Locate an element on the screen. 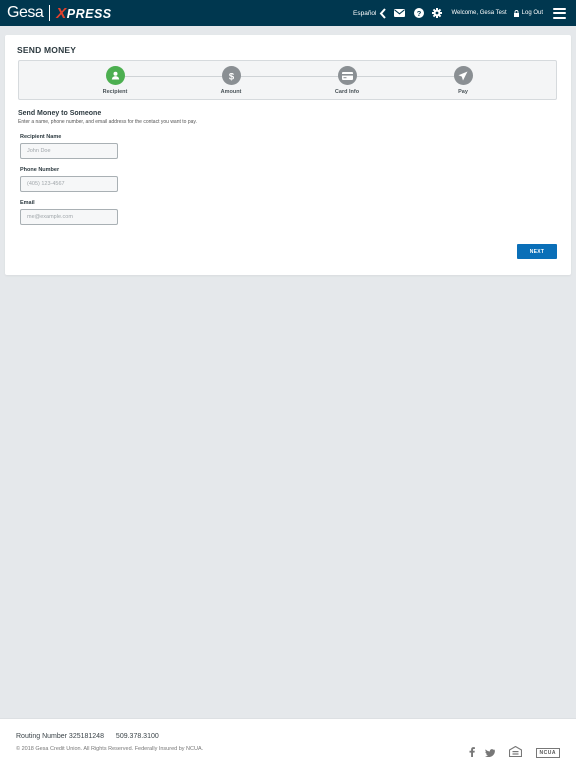  logout-link: Log Out is located at coordinates (528, 13).